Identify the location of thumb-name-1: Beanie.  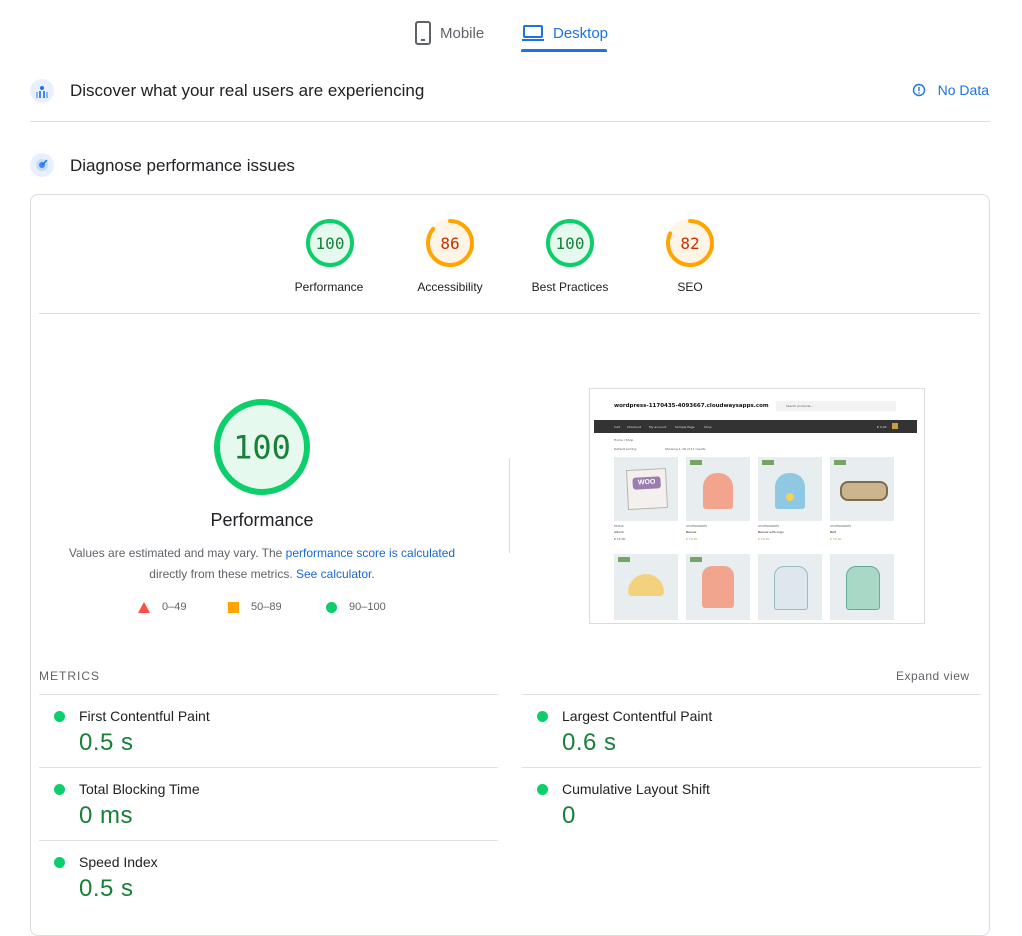
(691, 532).